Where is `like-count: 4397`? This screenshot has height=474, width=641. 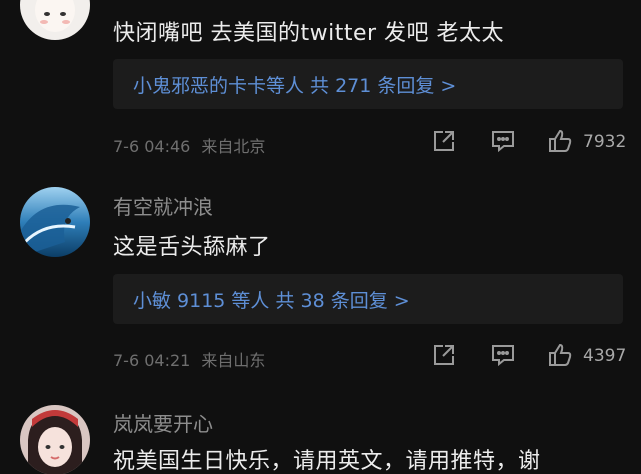
like-count: 4397 is located at coordinates (605, 356).